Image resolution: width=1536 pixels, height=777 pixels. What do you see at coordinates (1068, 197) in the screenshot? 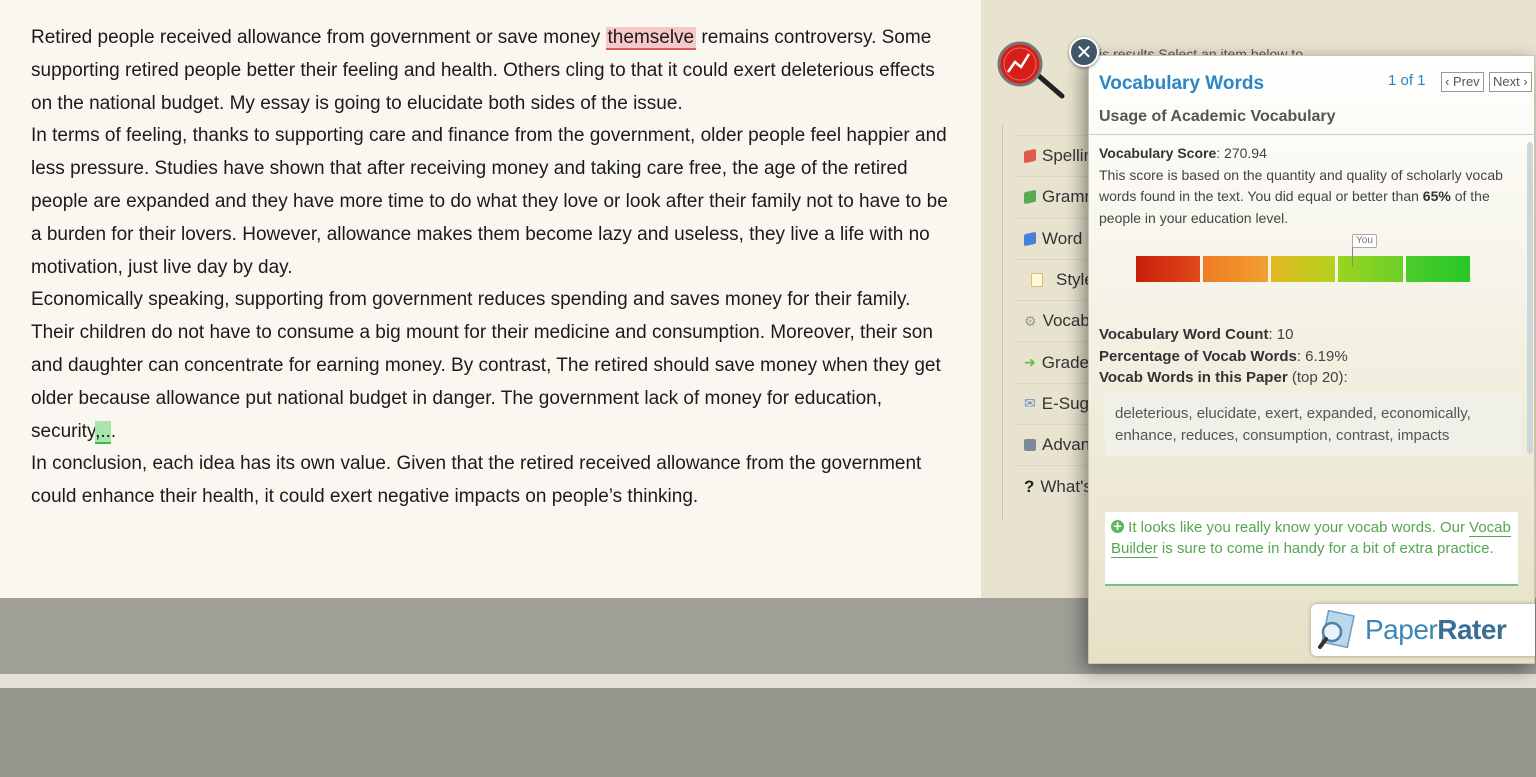
I see `menu-item-label: Grammar` at bounding box center [1068, 197].